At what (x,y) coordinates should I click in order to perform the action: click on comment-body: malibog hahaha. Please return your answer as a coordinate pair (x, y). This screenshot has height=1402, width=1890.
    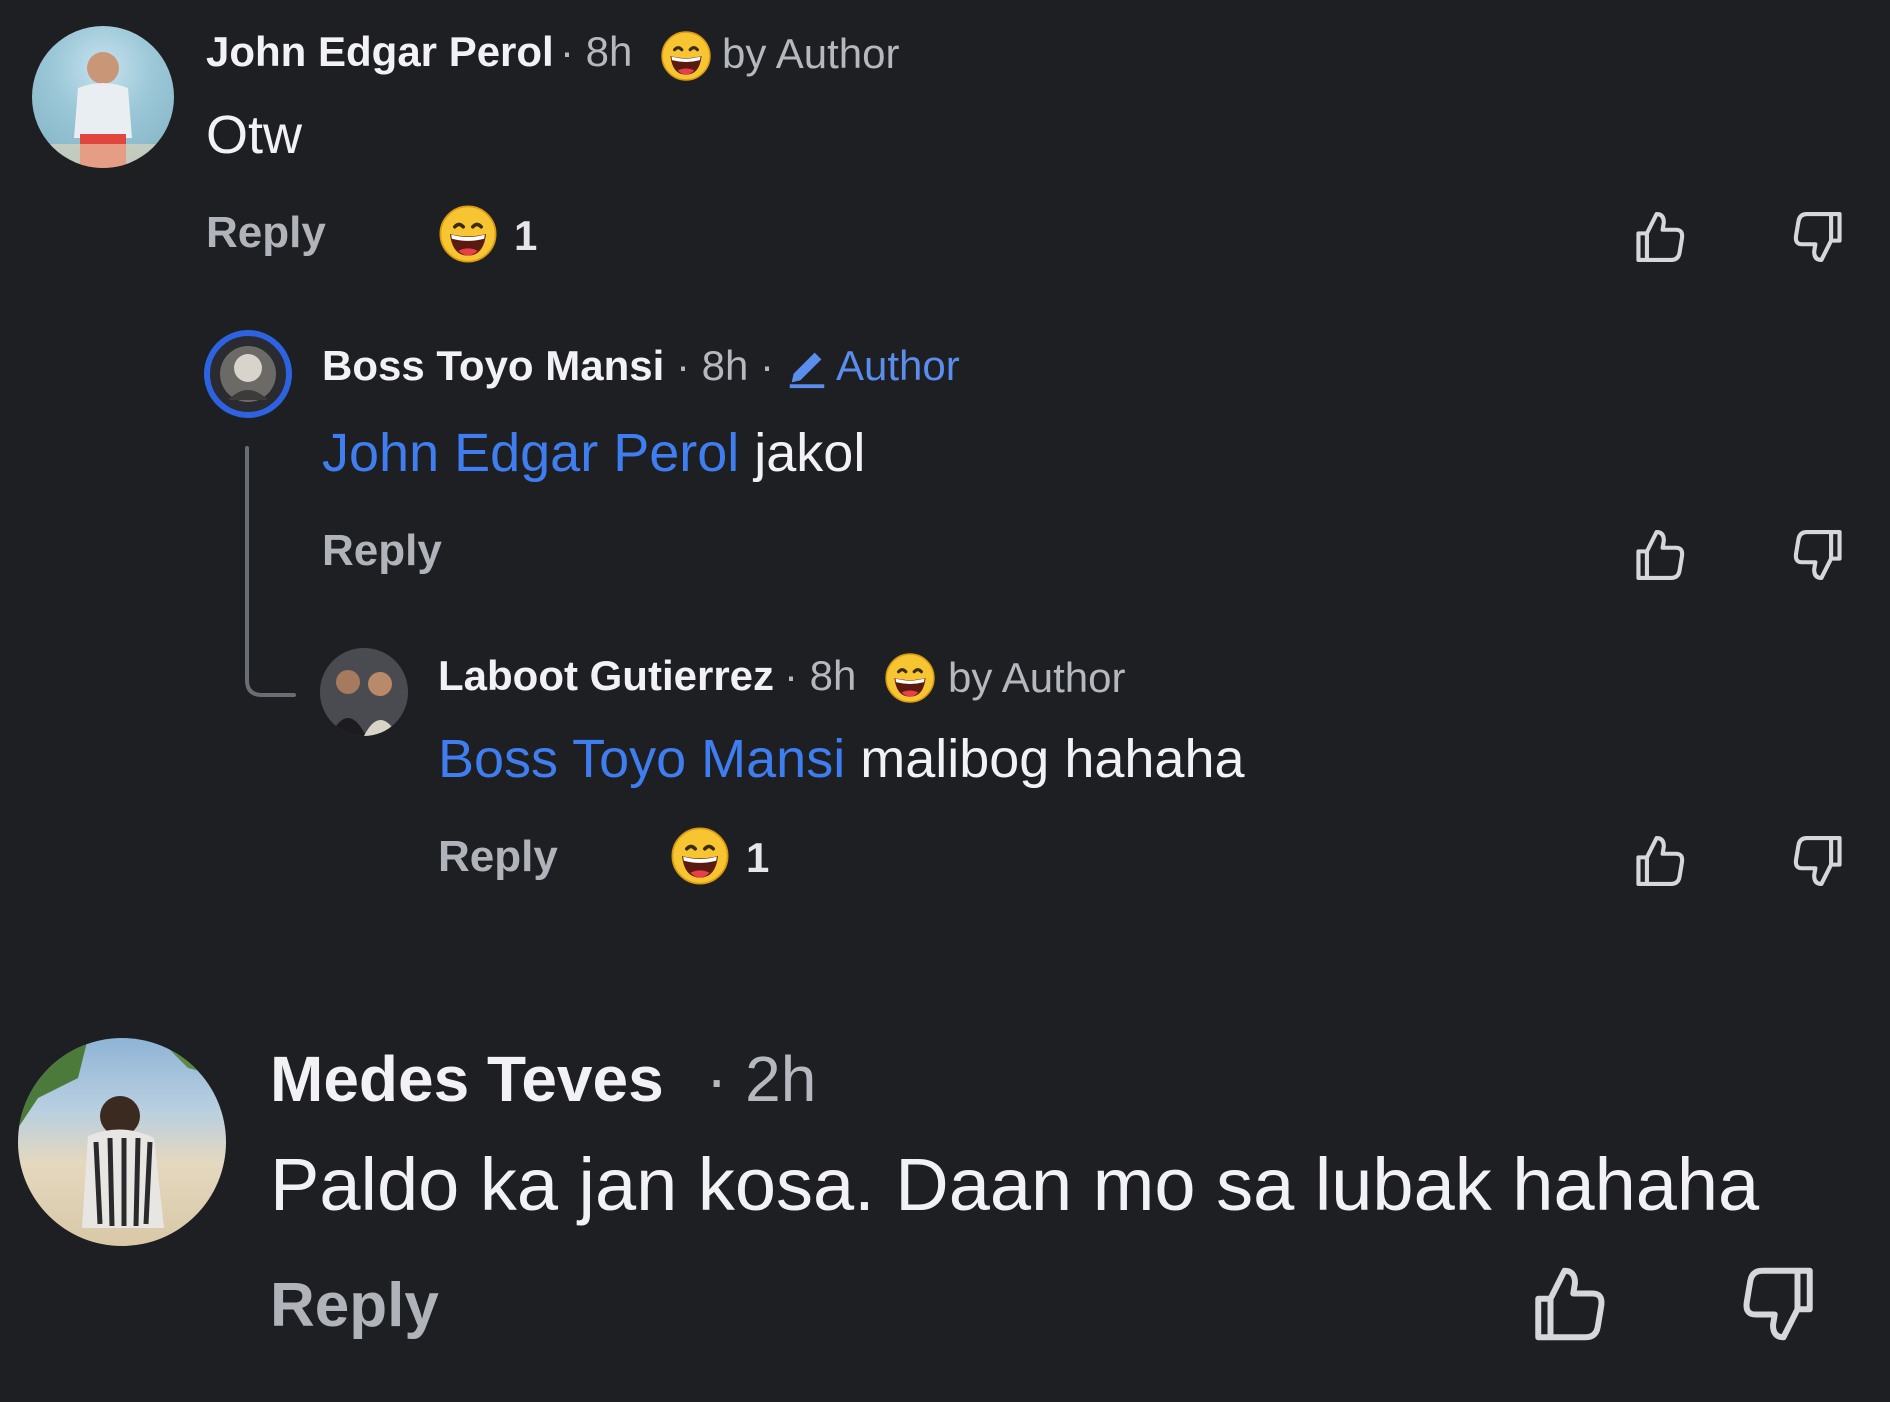
    Looking at the image, I should click on (1052, 759).